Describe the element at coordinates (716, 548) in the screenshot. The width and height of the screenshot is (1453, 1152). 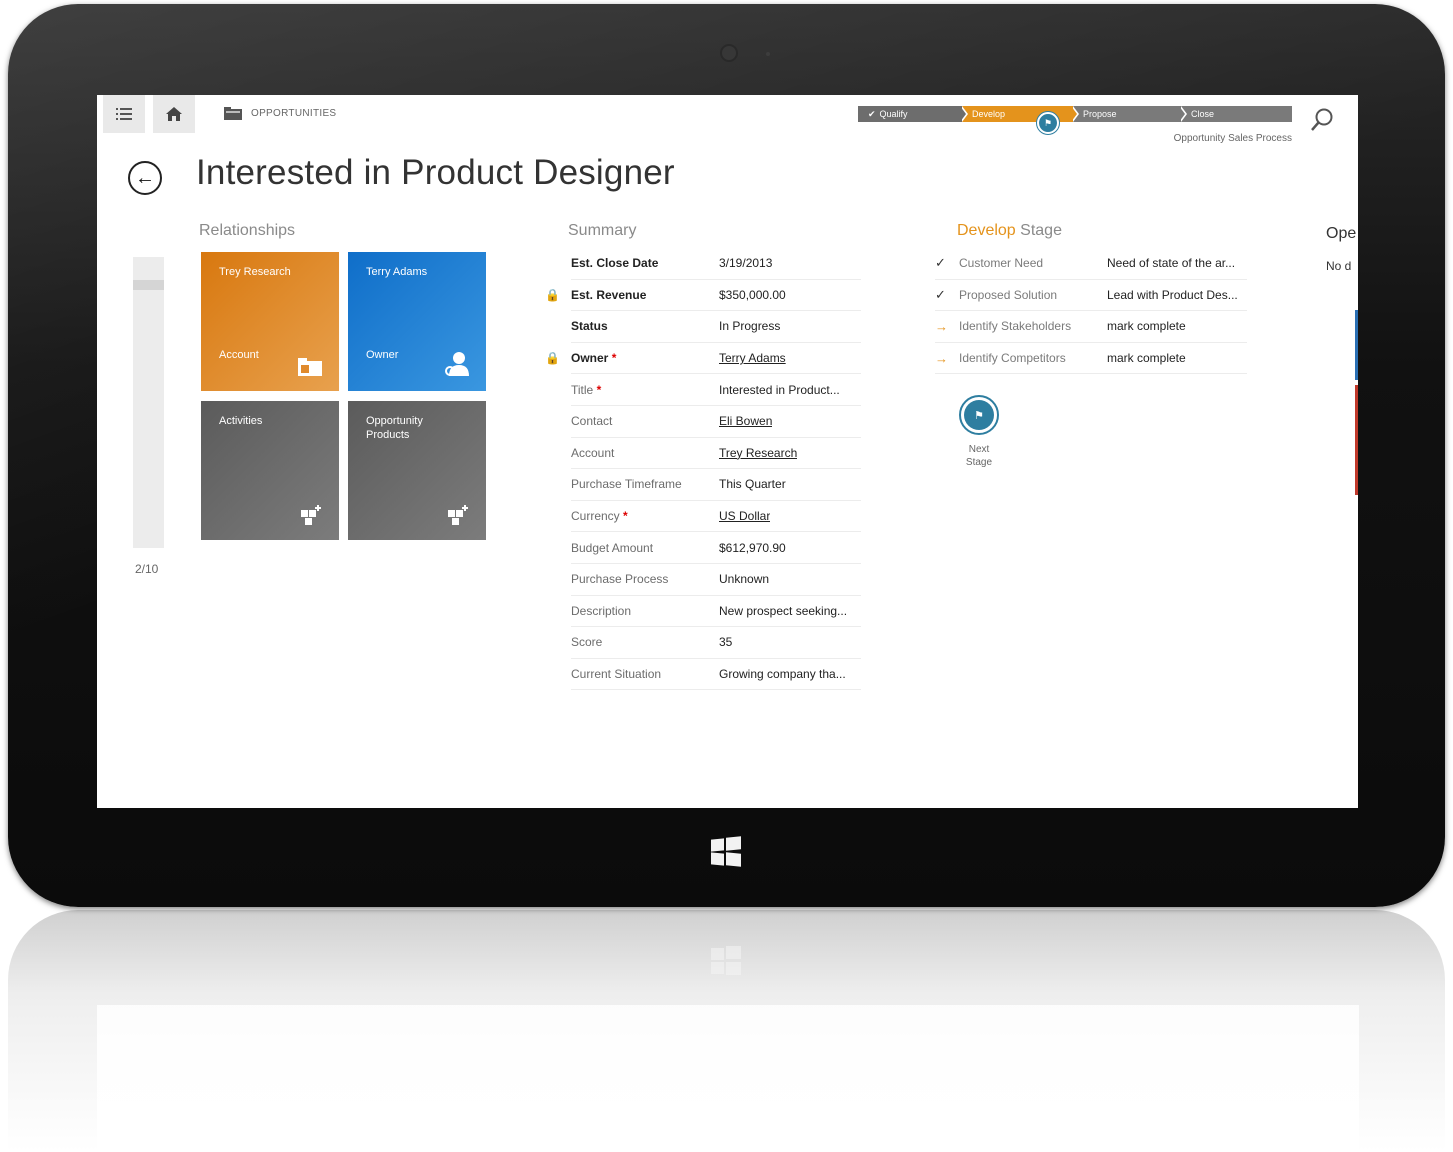
I see `field-budget-amount: Budget Amount $612,970.90` at that location.